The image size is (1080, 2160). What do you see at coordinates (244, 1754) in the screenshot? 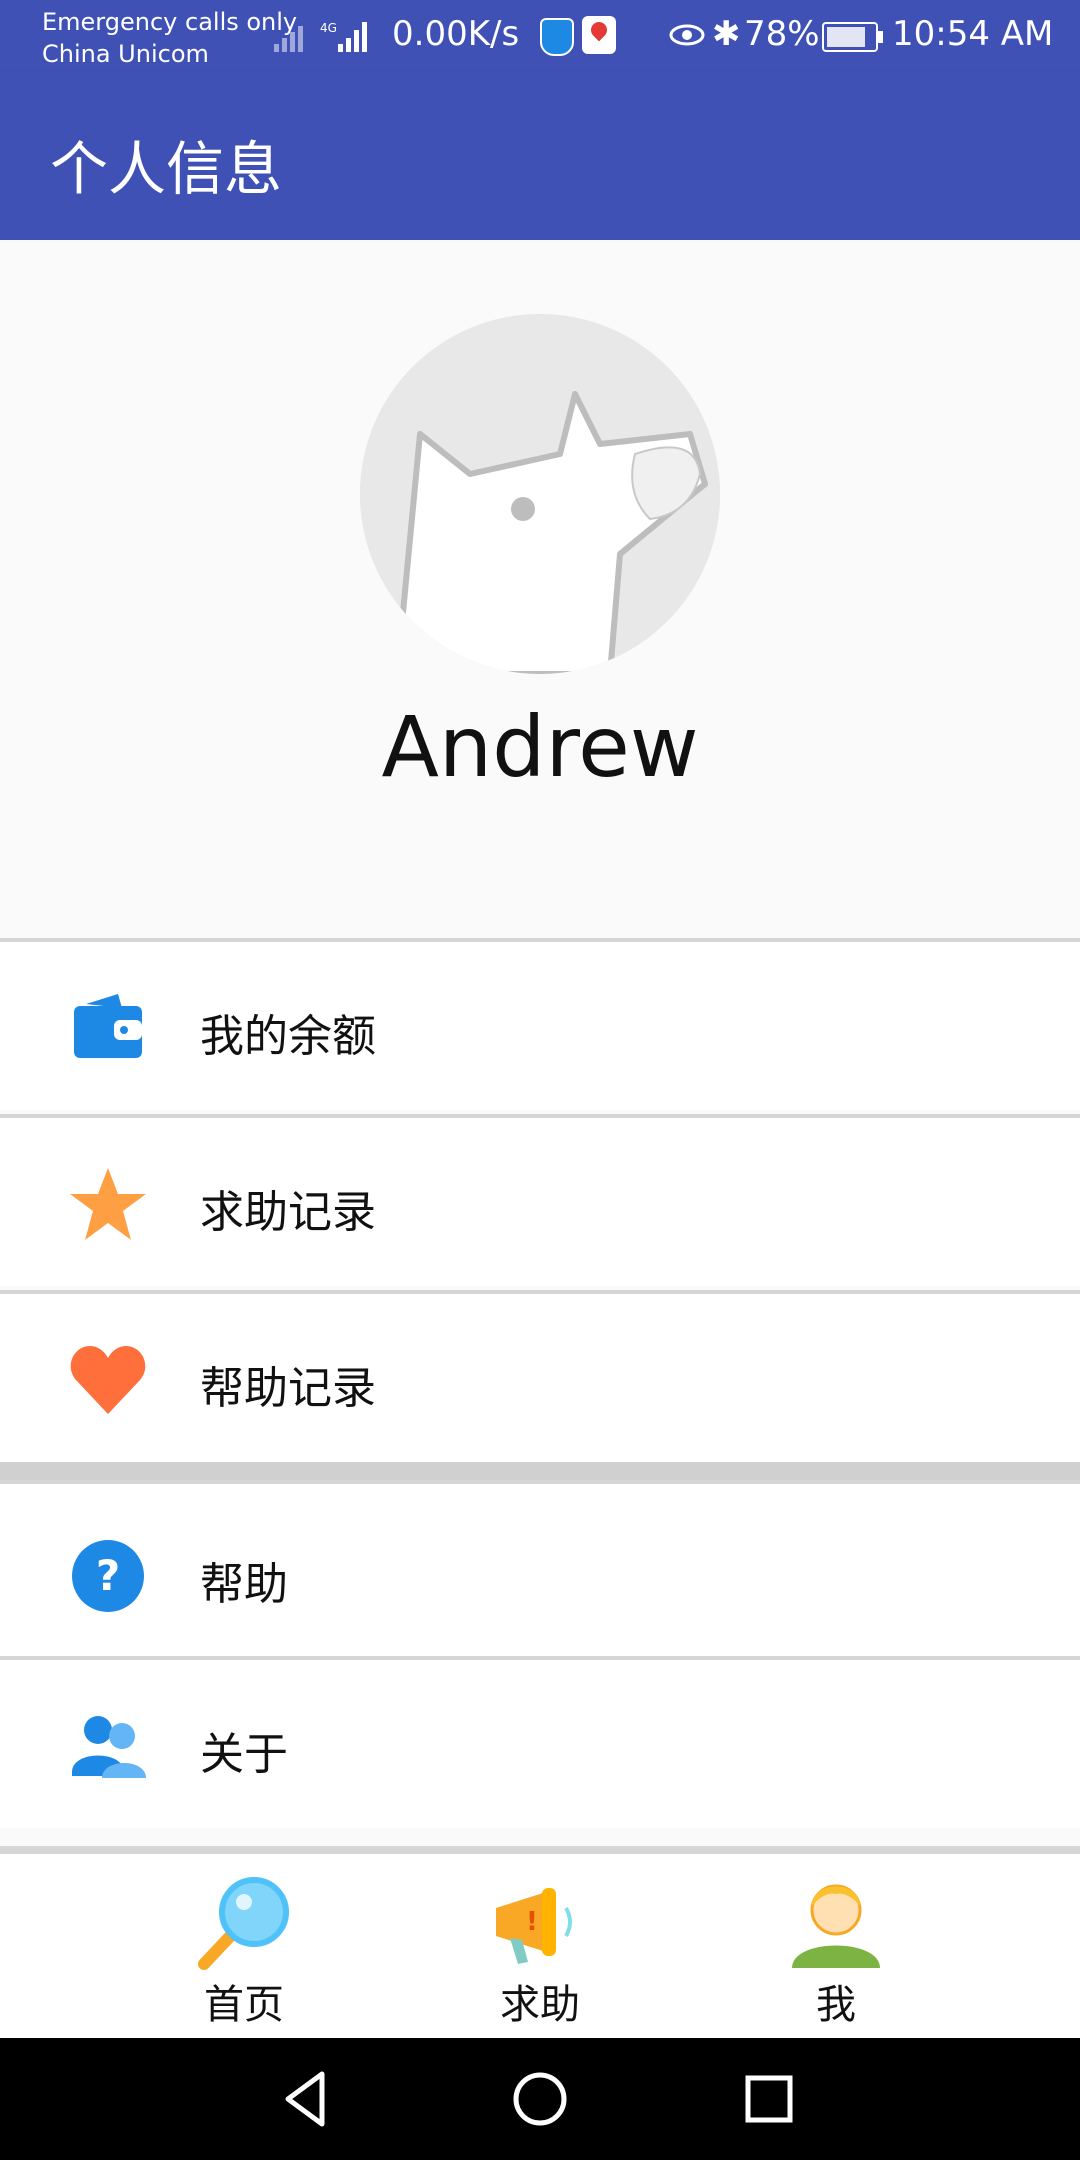
I see `menu-item-label: 关于` at bounding box center [244, 1754].